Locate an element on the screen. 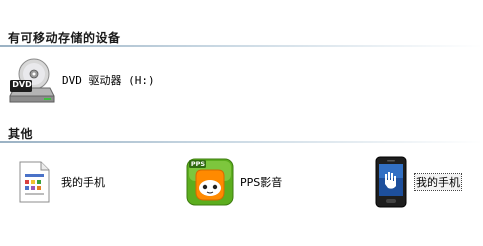 The height and width of the screenshot is (246, 483). smartphone-icon is located at coordinates (391, 182).